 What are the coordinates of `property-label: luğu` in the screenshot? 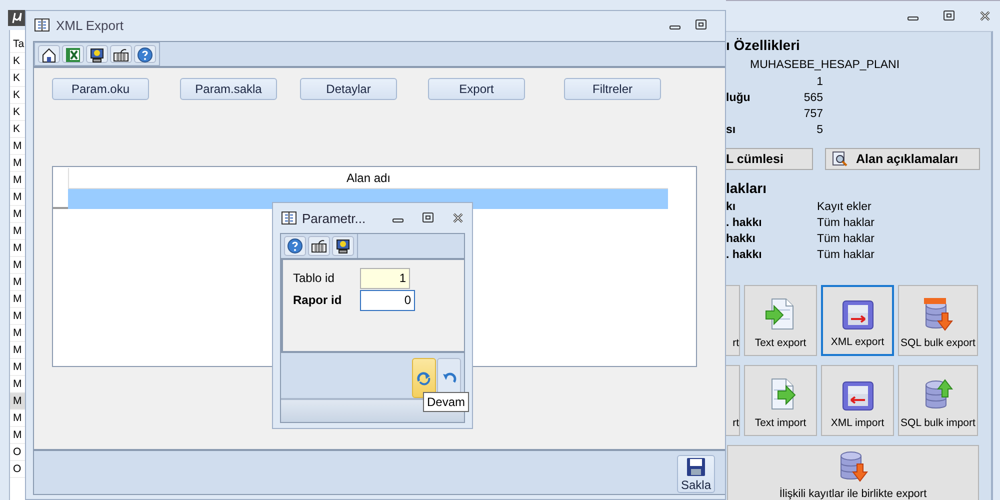 It's located at (739, 98).